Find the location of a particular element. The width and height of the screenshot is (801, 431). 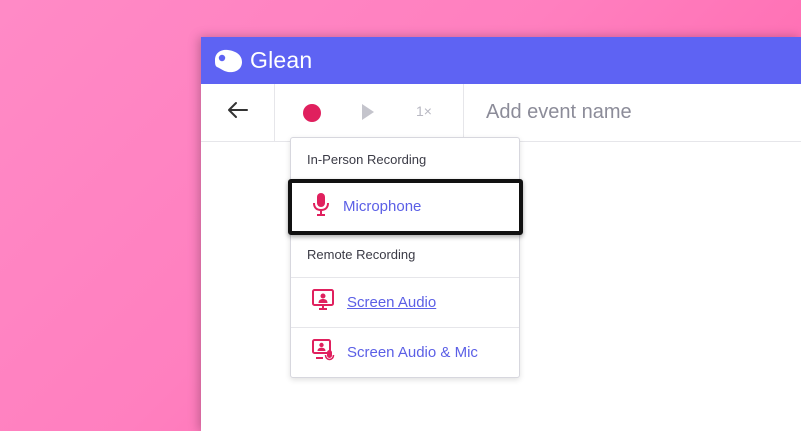

recording-toolbar: 1× is located at coordinates (501, 112).